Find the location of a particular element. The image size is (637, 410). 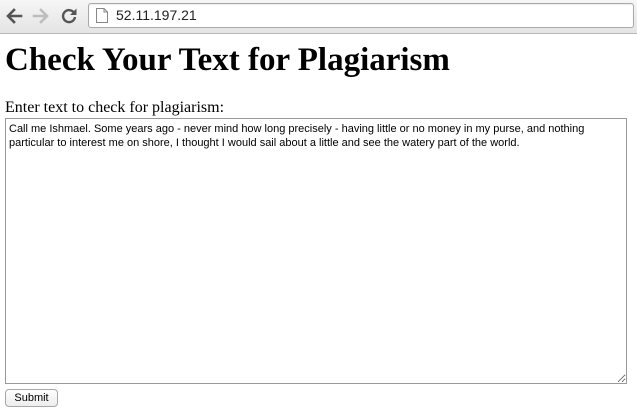

back-button is located at coordinates (14, 16).